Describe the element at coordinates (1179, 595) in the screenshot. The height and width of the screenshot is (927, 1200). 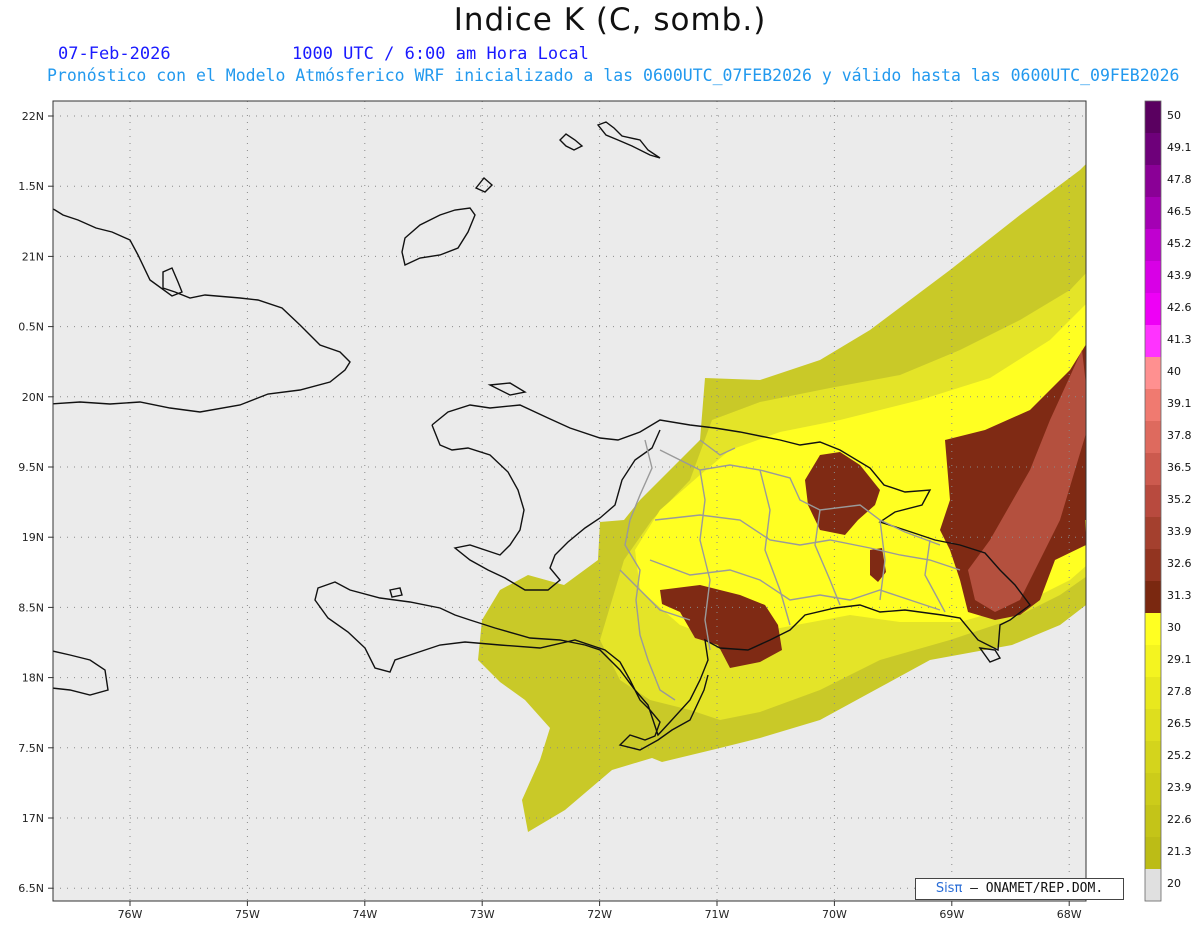
I see `colorbar-label: 31.3` at that location.